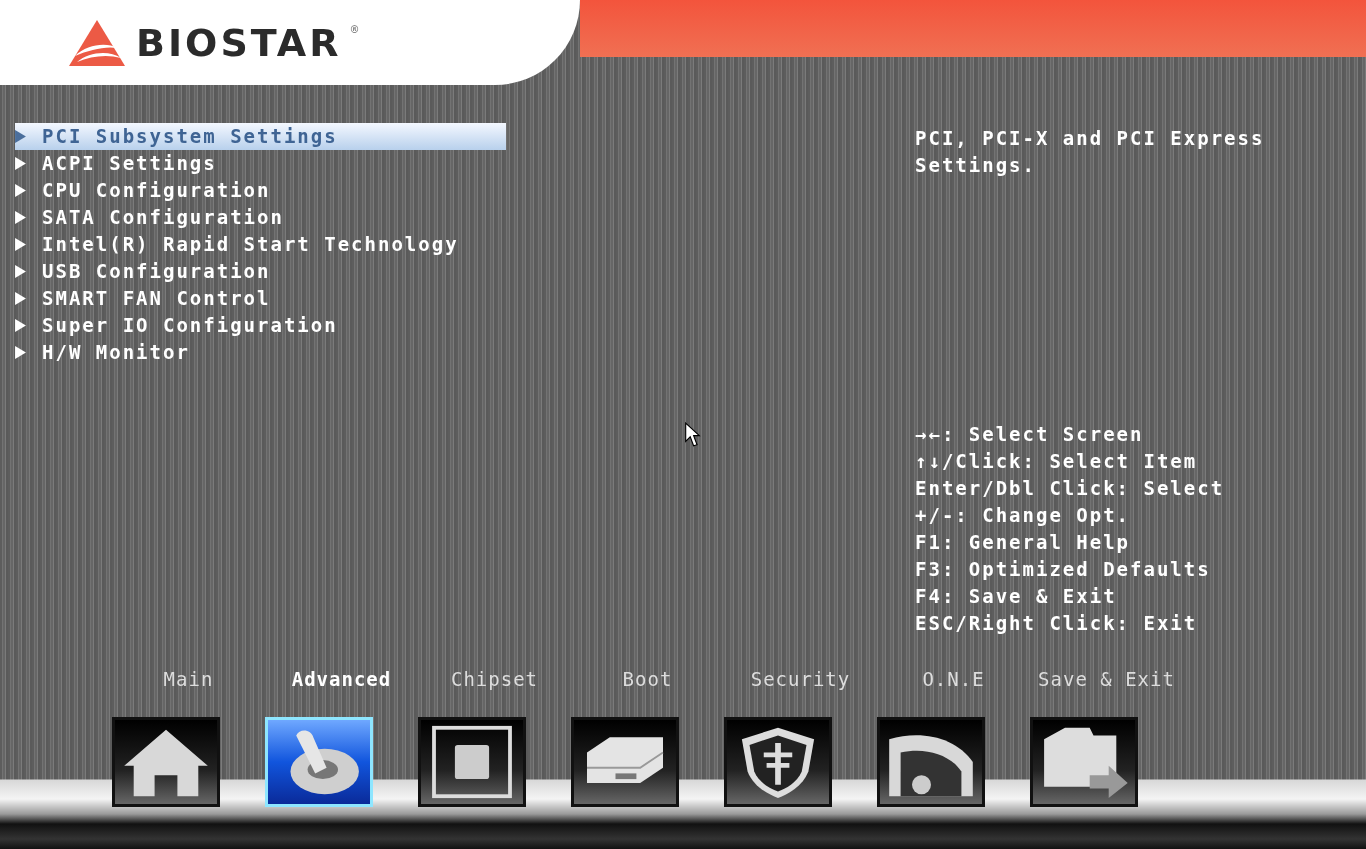 This screenshot has height=849, width=1366. Describe the element at coordinates (953, 679) in the screenshot. I see `tab: O.N.E` at that location.